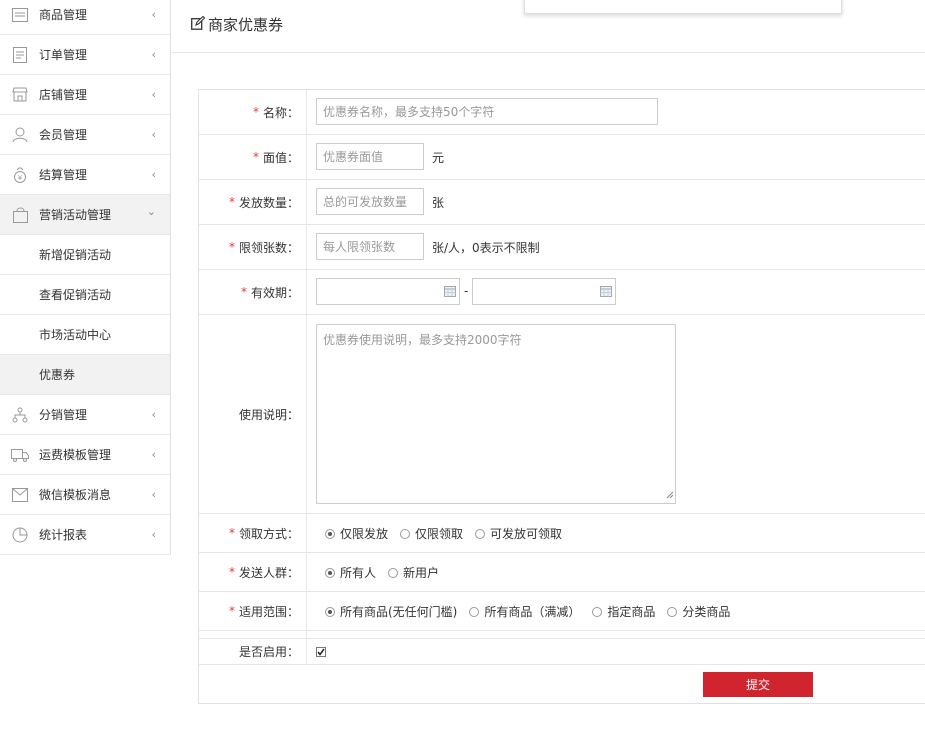  I want to click on member-user-icon, so click(20, 135).